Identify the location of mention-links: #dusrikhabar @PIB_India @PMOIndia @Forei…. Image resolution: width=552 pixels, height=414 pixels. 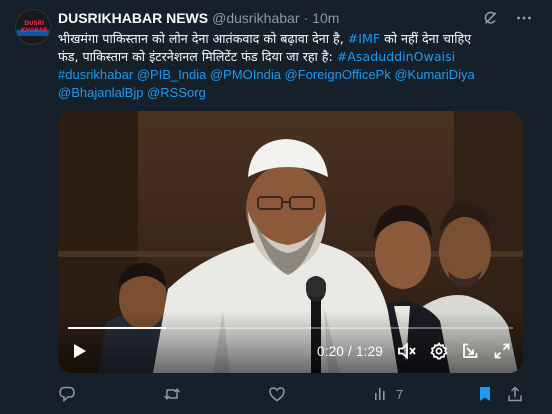
(266, 74).